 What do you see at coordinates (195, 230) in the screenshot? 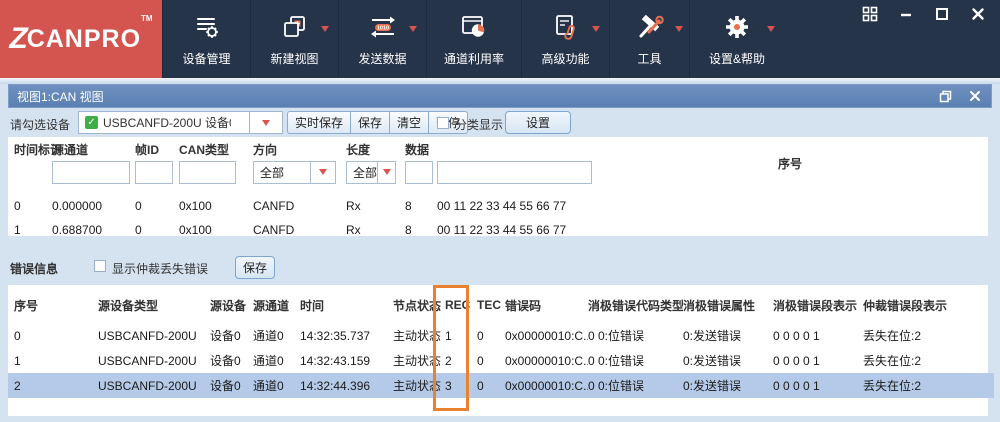
I see `table-cell: 0x100` at bounding box center [195, 230].